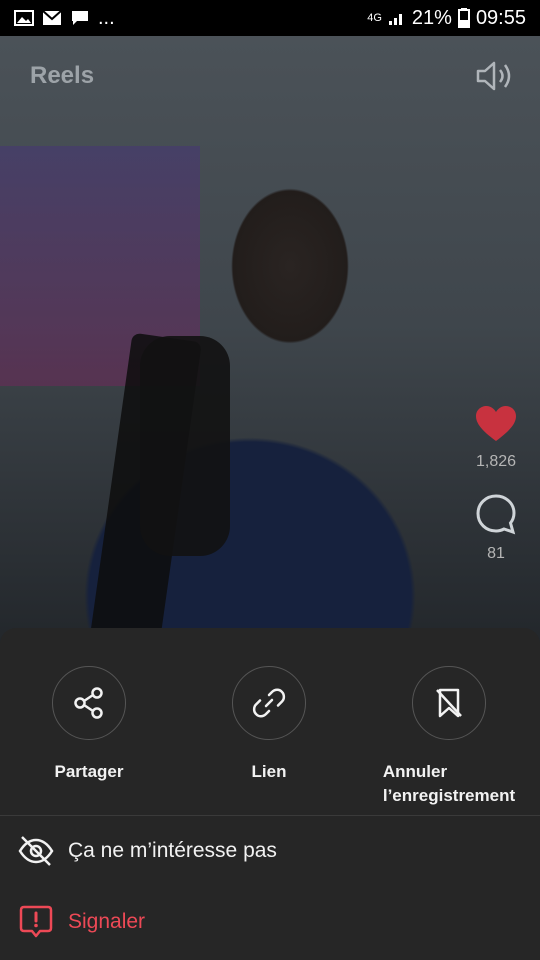 The image size is (540, 960). Describe the element at coordinates (463, 18) in the screenshot. I see `battery-icon` at that location.